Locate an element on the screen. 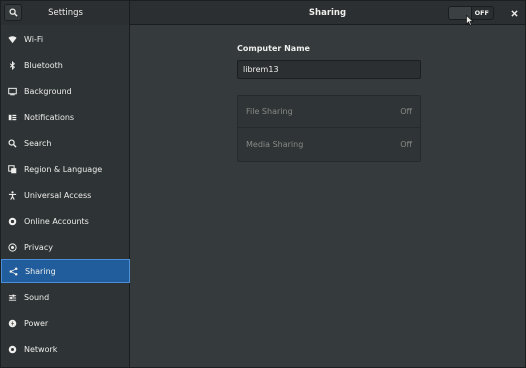 The height and width of the screenshot is (368, 526). sidebar-item-label: Network is located at coordinates (41, 349).